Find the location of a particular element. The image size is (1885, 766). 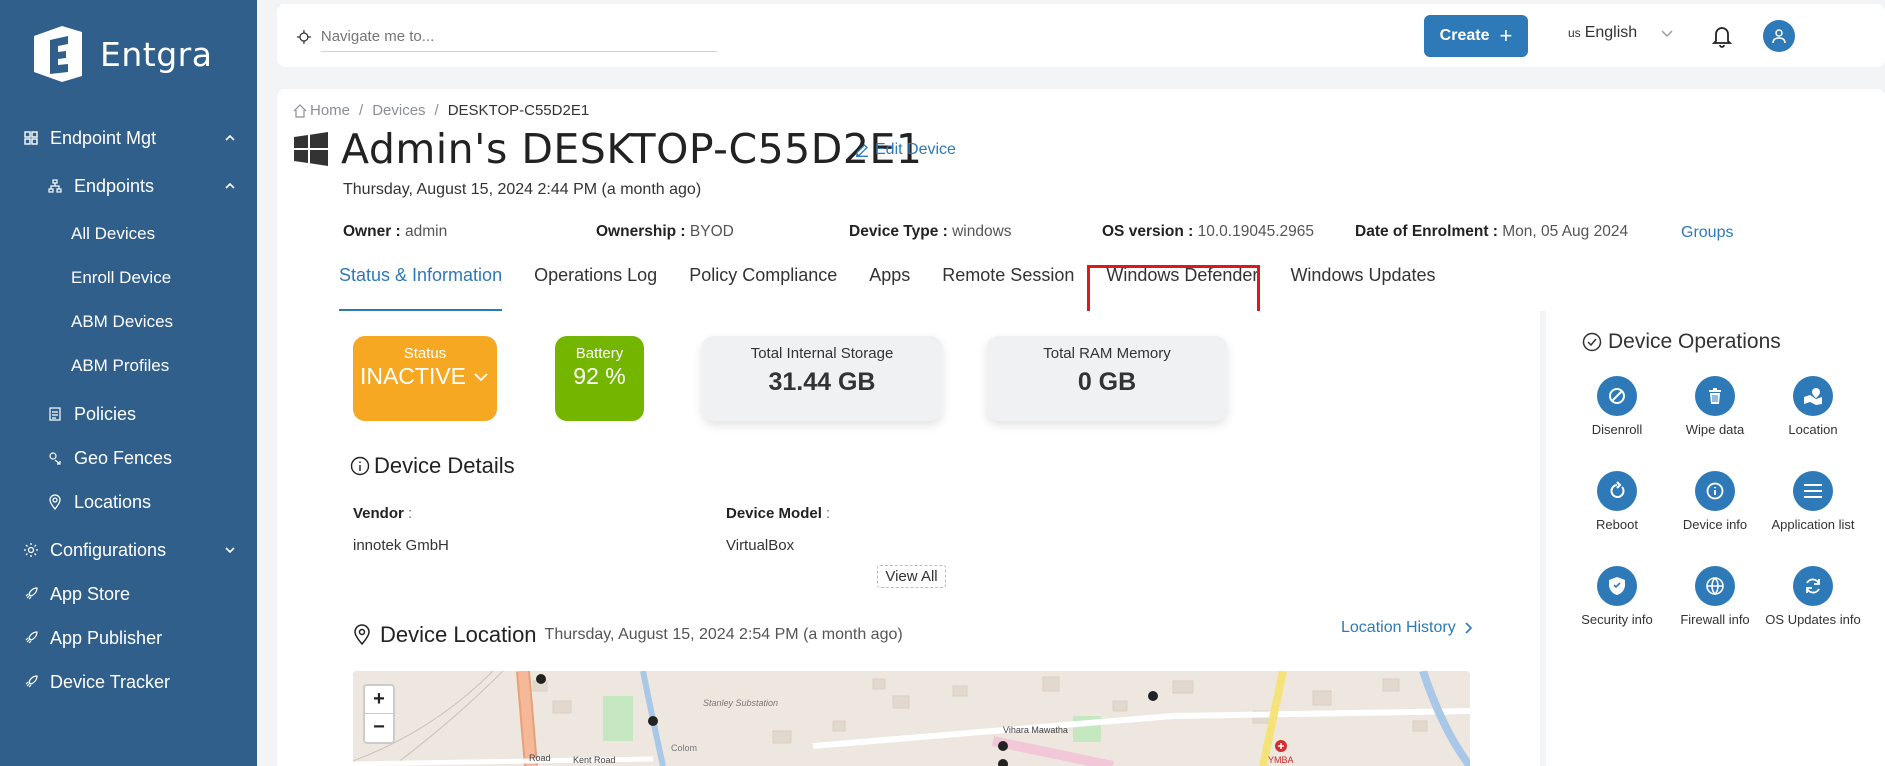

sidebar-item-label: App Store is located at coordinates (90, 593).